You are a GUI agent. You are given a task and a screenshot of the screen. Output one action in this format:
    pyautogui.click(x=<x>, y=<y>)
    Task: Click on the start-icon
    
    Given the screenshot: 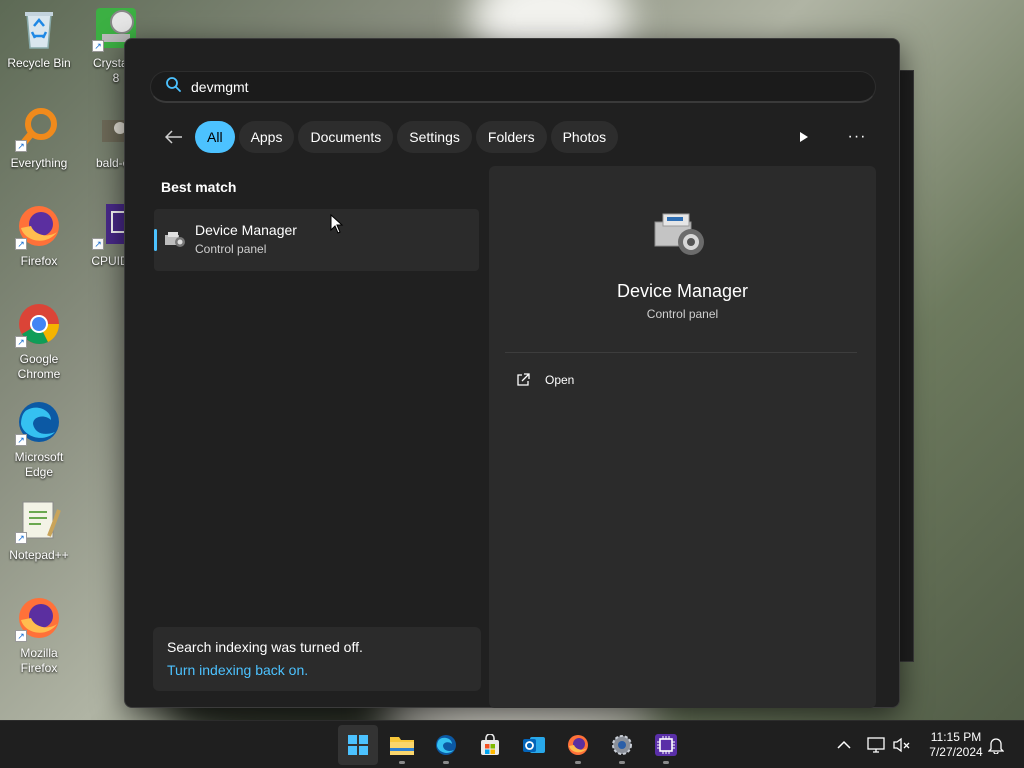 What is the action you would take?
    pyautogui.click(x=358, y=745)
    